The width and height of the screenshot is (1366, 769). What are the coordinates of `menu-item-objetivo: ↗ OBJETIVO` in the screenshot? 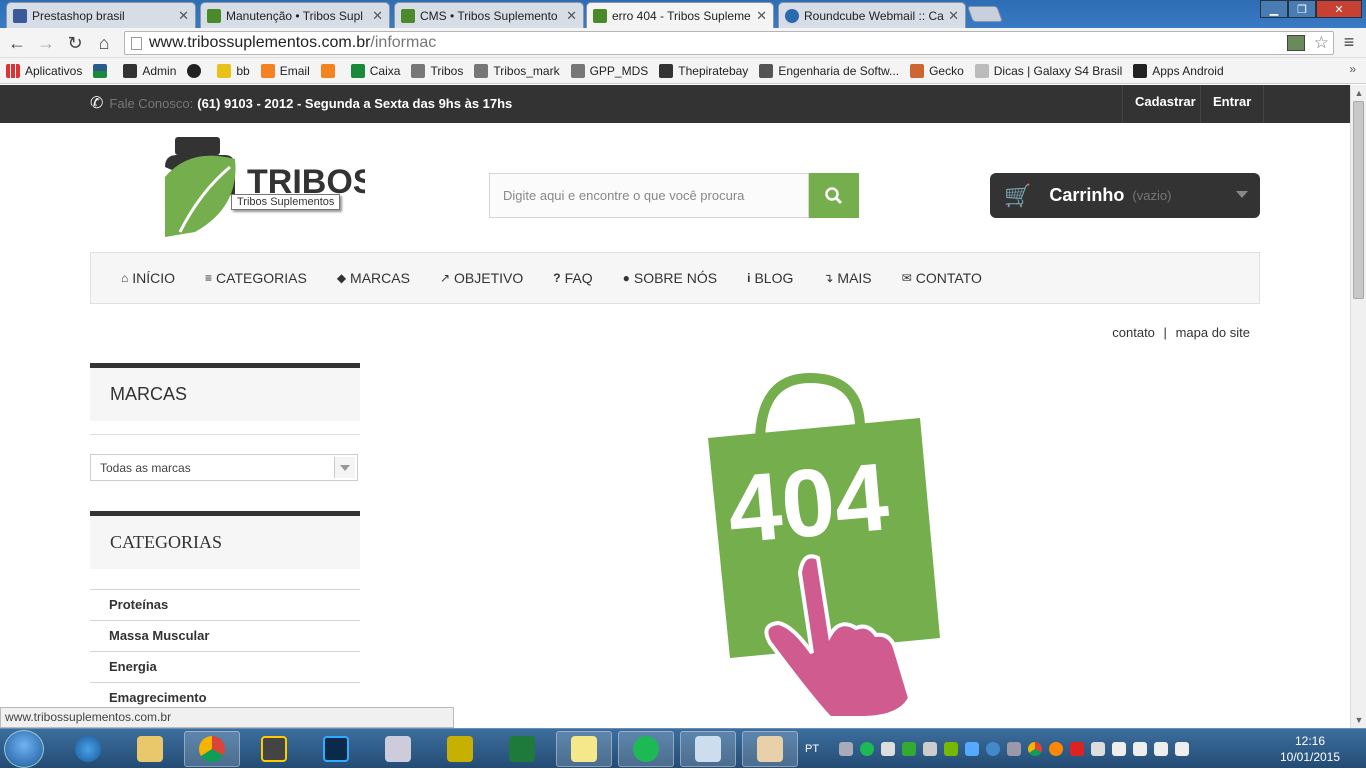 It's located at (481, 278).